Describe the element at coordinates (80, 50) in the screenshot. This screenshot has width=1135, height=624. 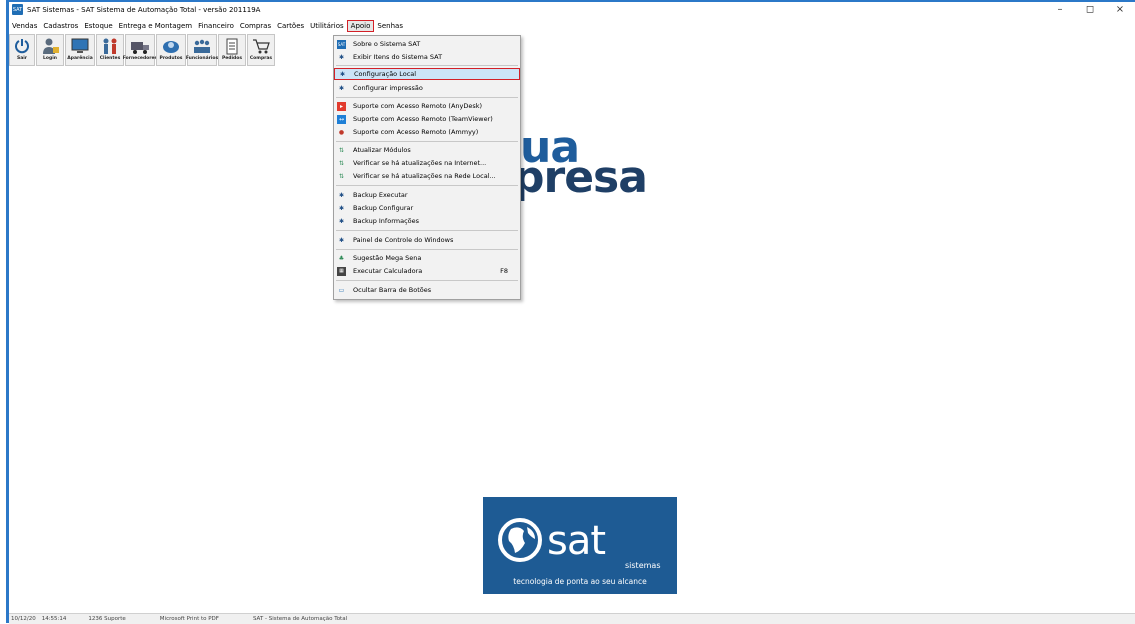
I see `toolbar-button-aparencia: Aparência` at that location.